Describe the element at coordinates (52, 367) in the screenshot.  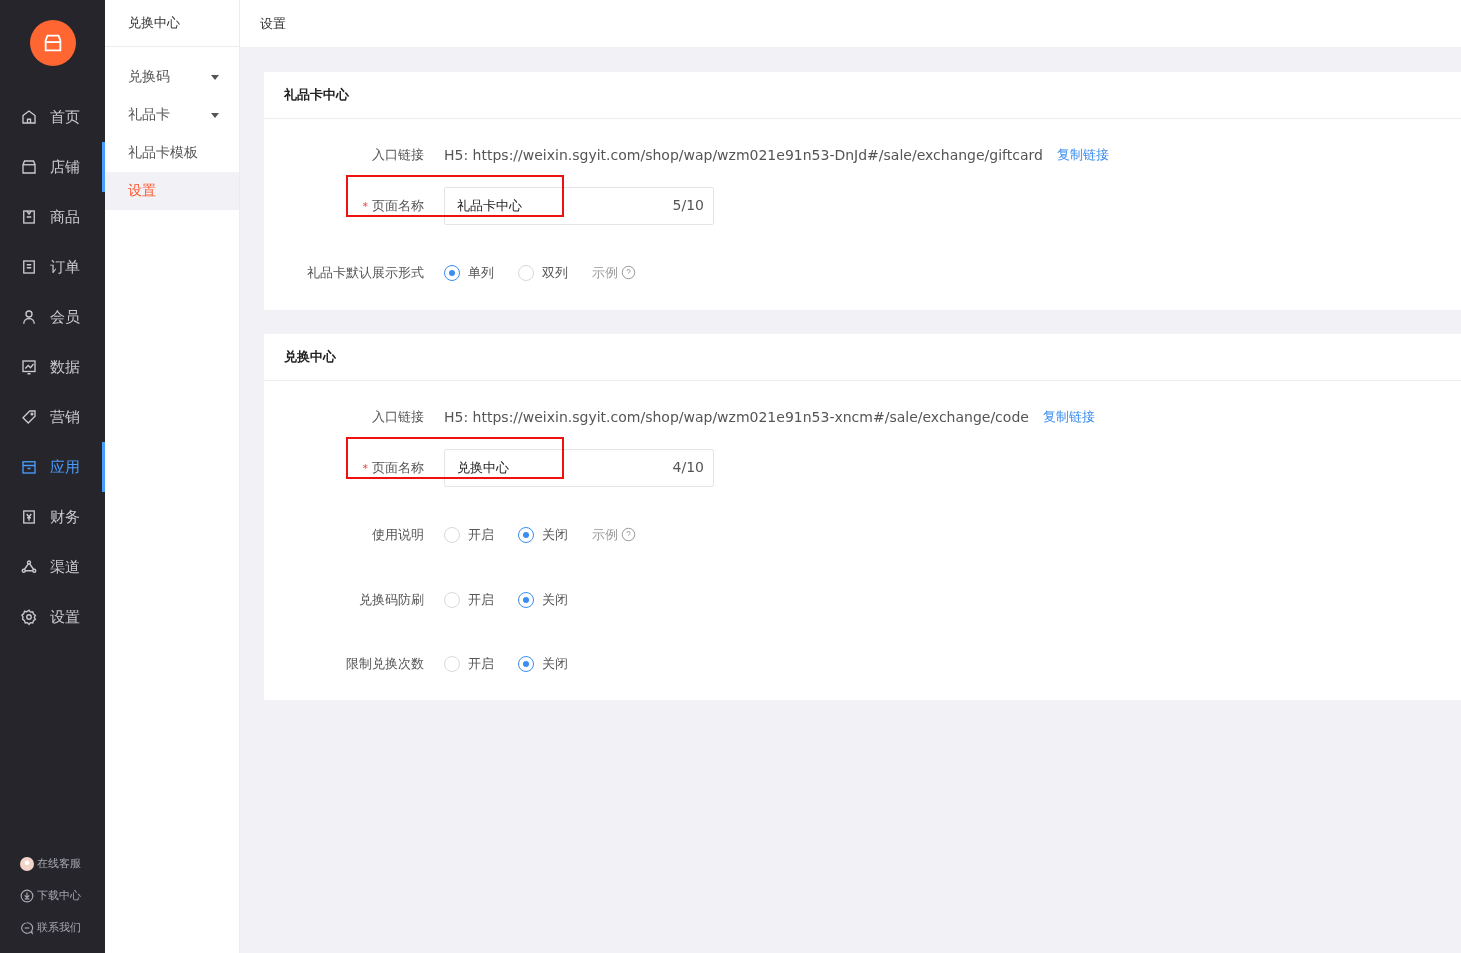
I see `nav-item: 数据` at that location.